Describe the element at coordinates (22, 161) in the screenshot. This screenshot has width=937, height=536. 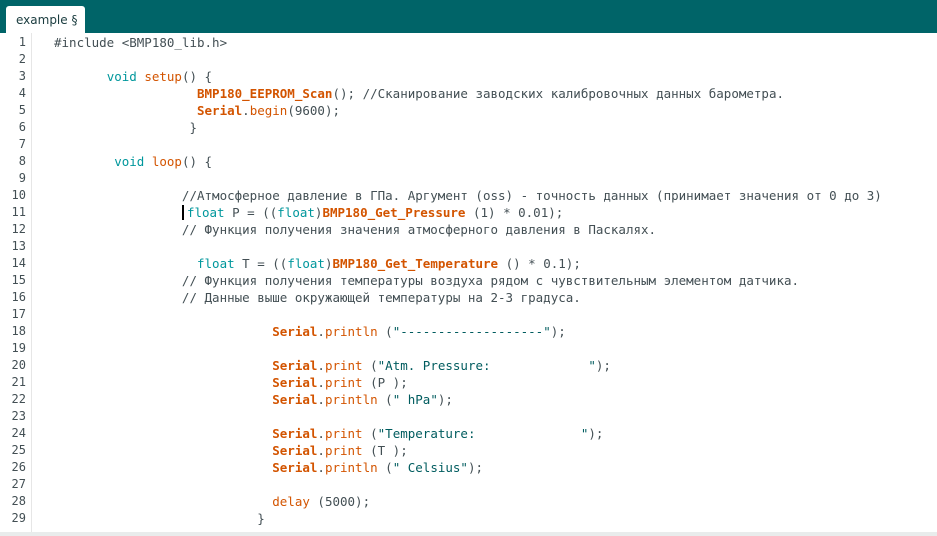
I see `line-number: 8` at that location.